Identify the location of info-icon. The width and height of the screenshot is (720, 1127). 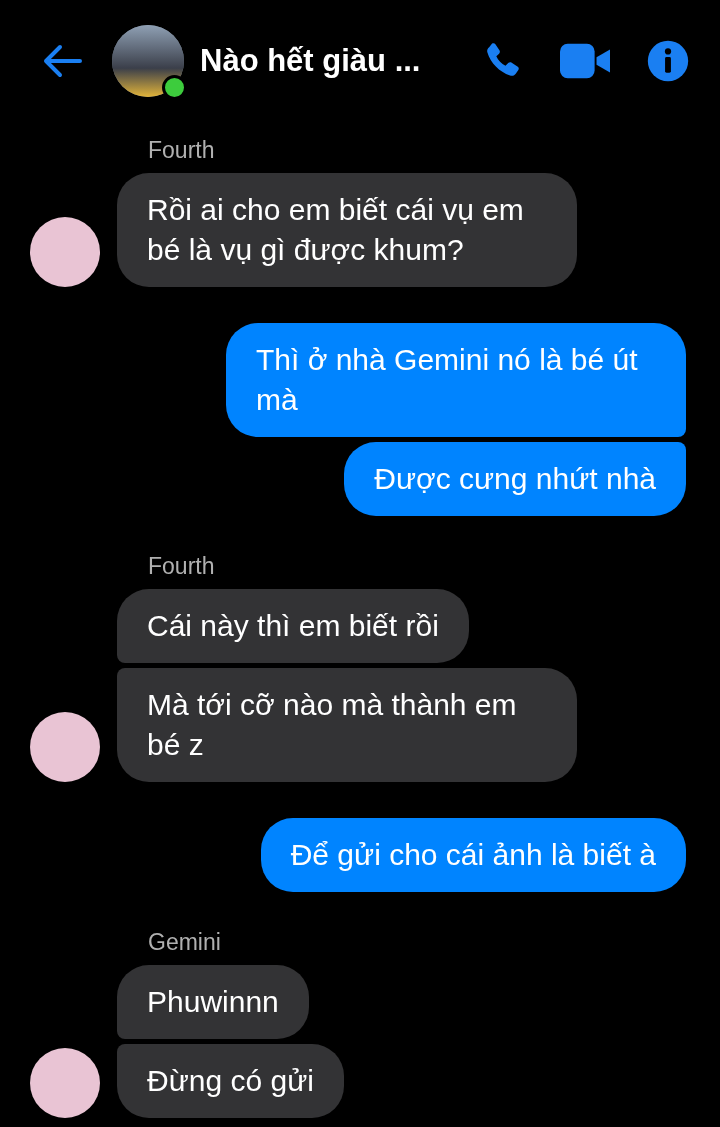
(668, 61).